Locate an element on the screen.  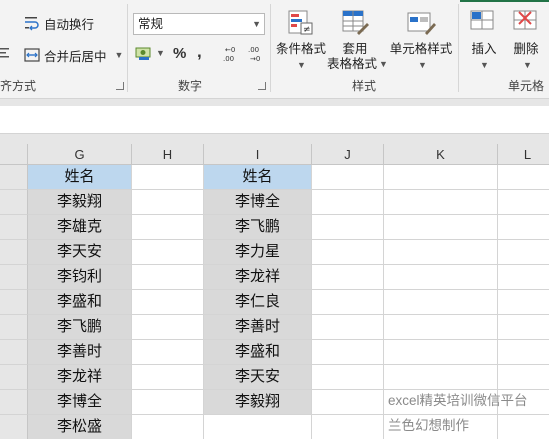
accounting-format-button: ▼ is located at coordinates (149, 54).